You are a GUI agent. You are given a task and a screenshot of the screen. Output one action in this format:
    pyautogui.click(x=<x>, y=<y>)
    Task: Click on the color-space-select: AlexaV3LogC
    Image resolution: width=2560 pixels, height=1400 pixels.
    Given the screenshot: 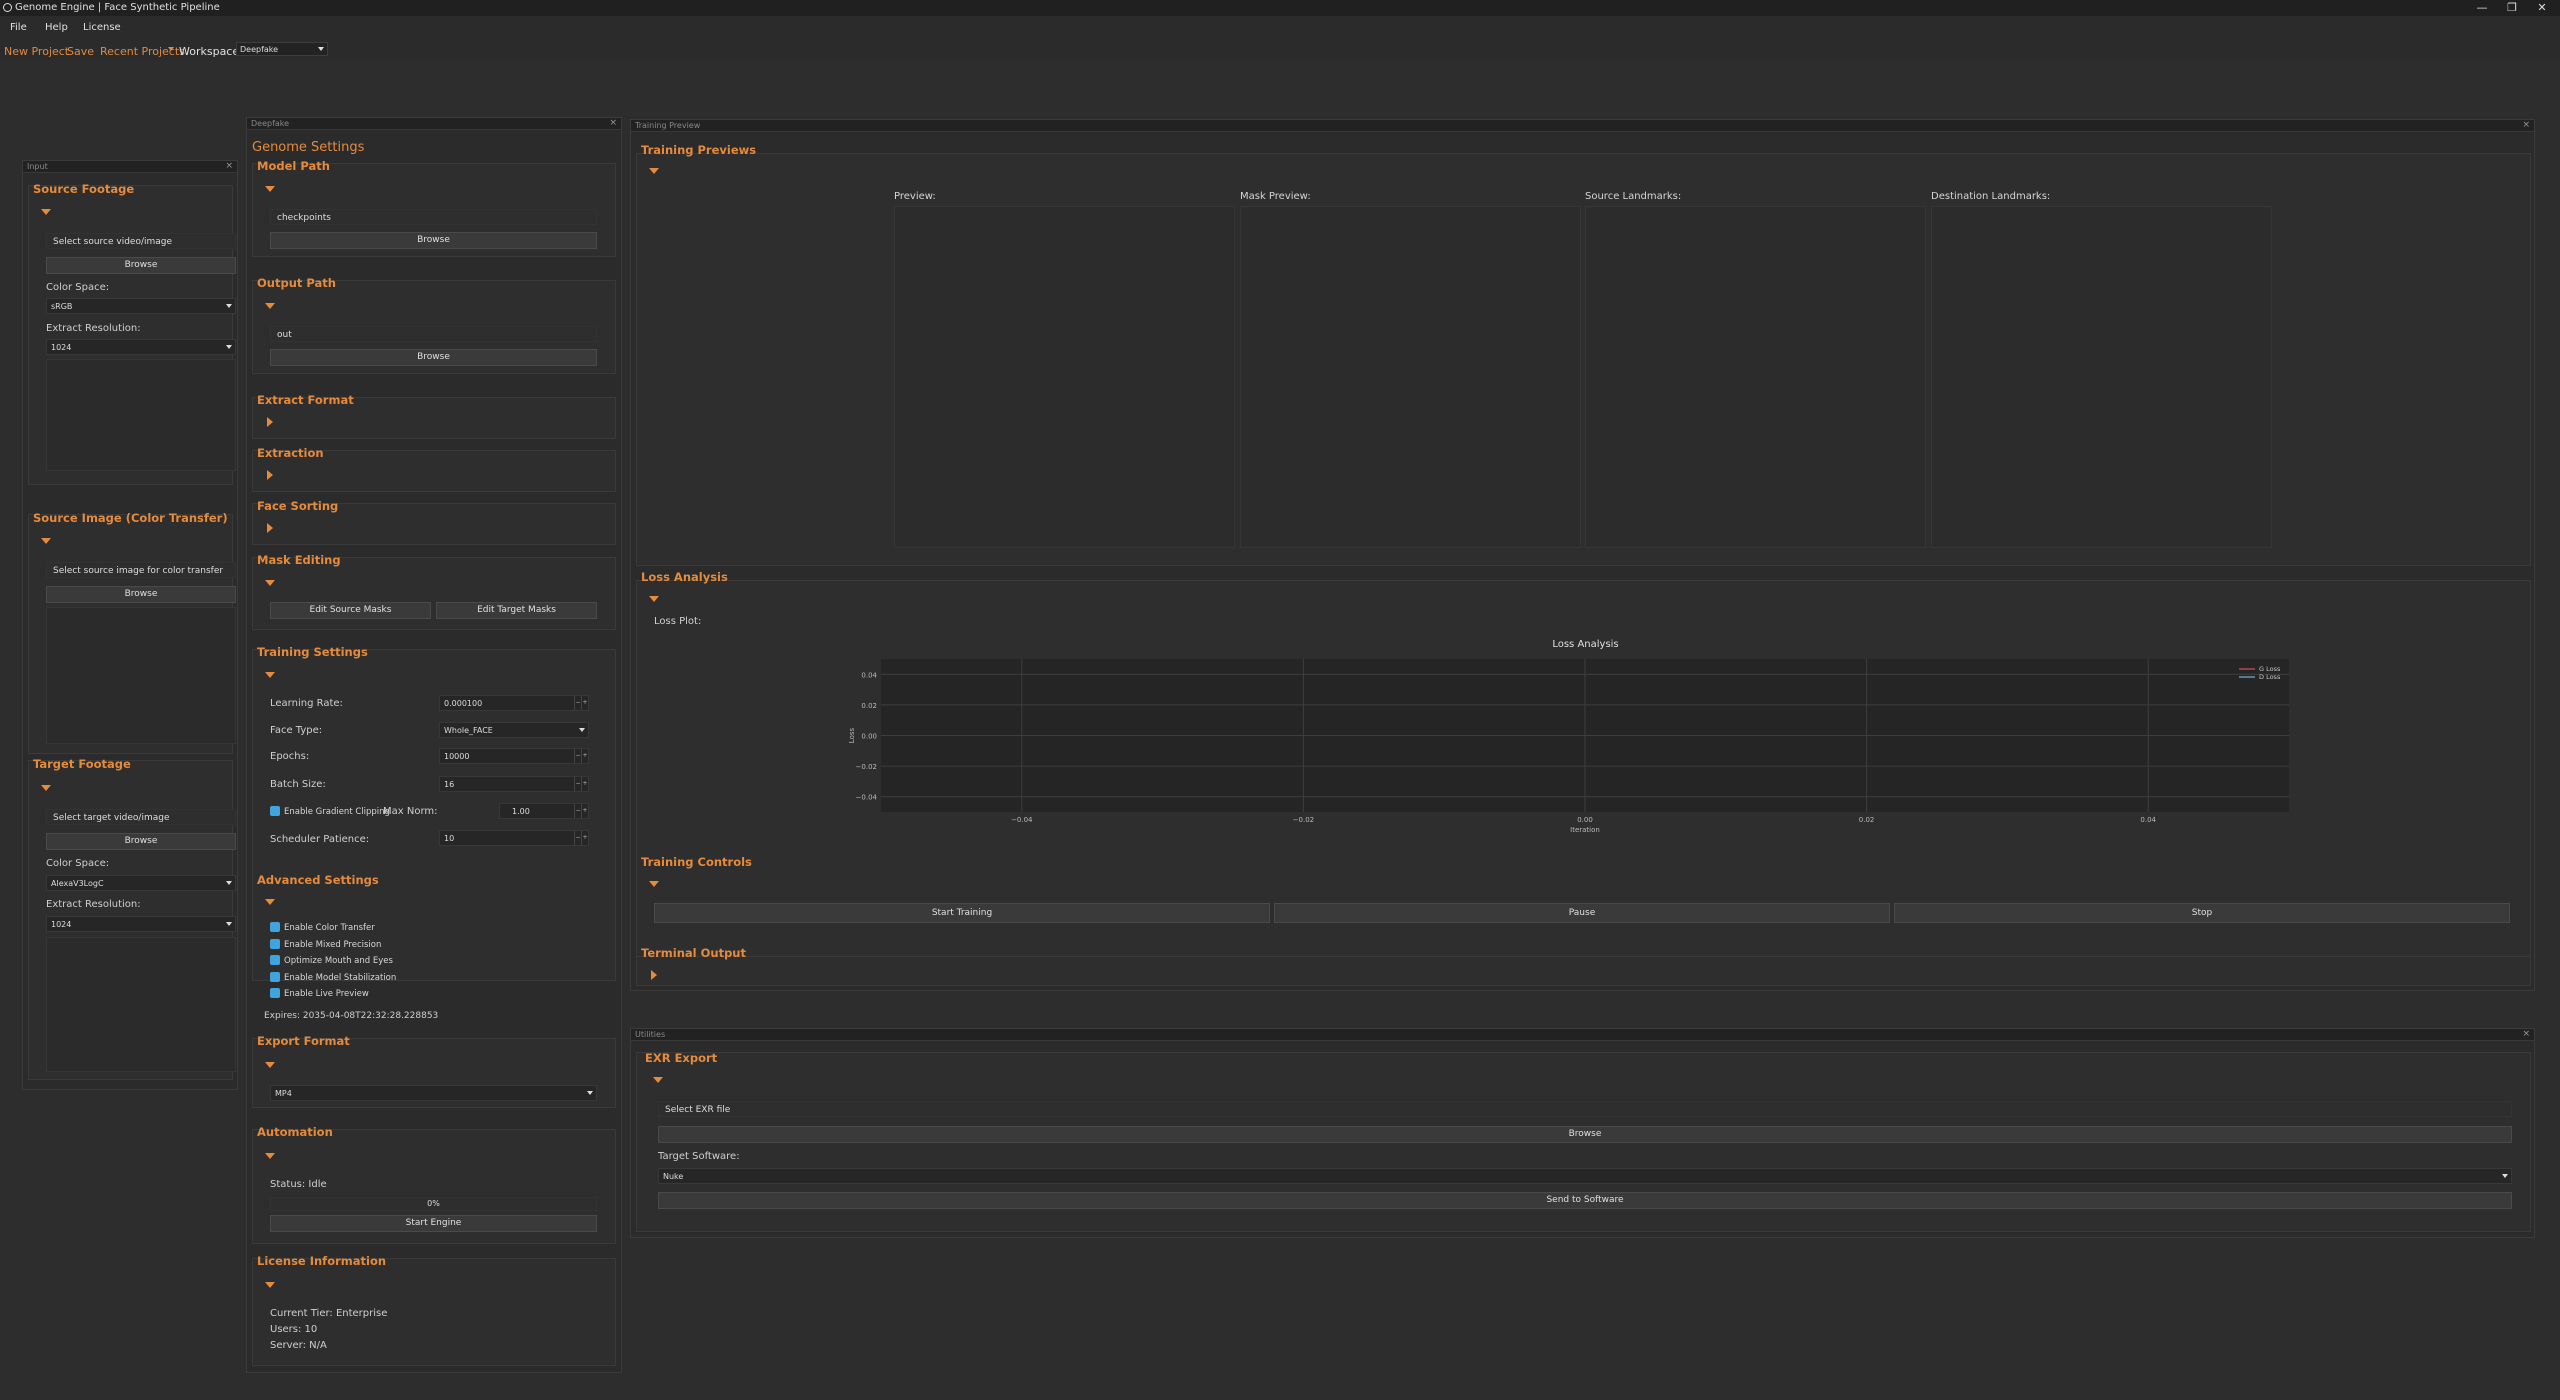 What is the action you would take?
    pyautogui.click(x=141, y=883)
    